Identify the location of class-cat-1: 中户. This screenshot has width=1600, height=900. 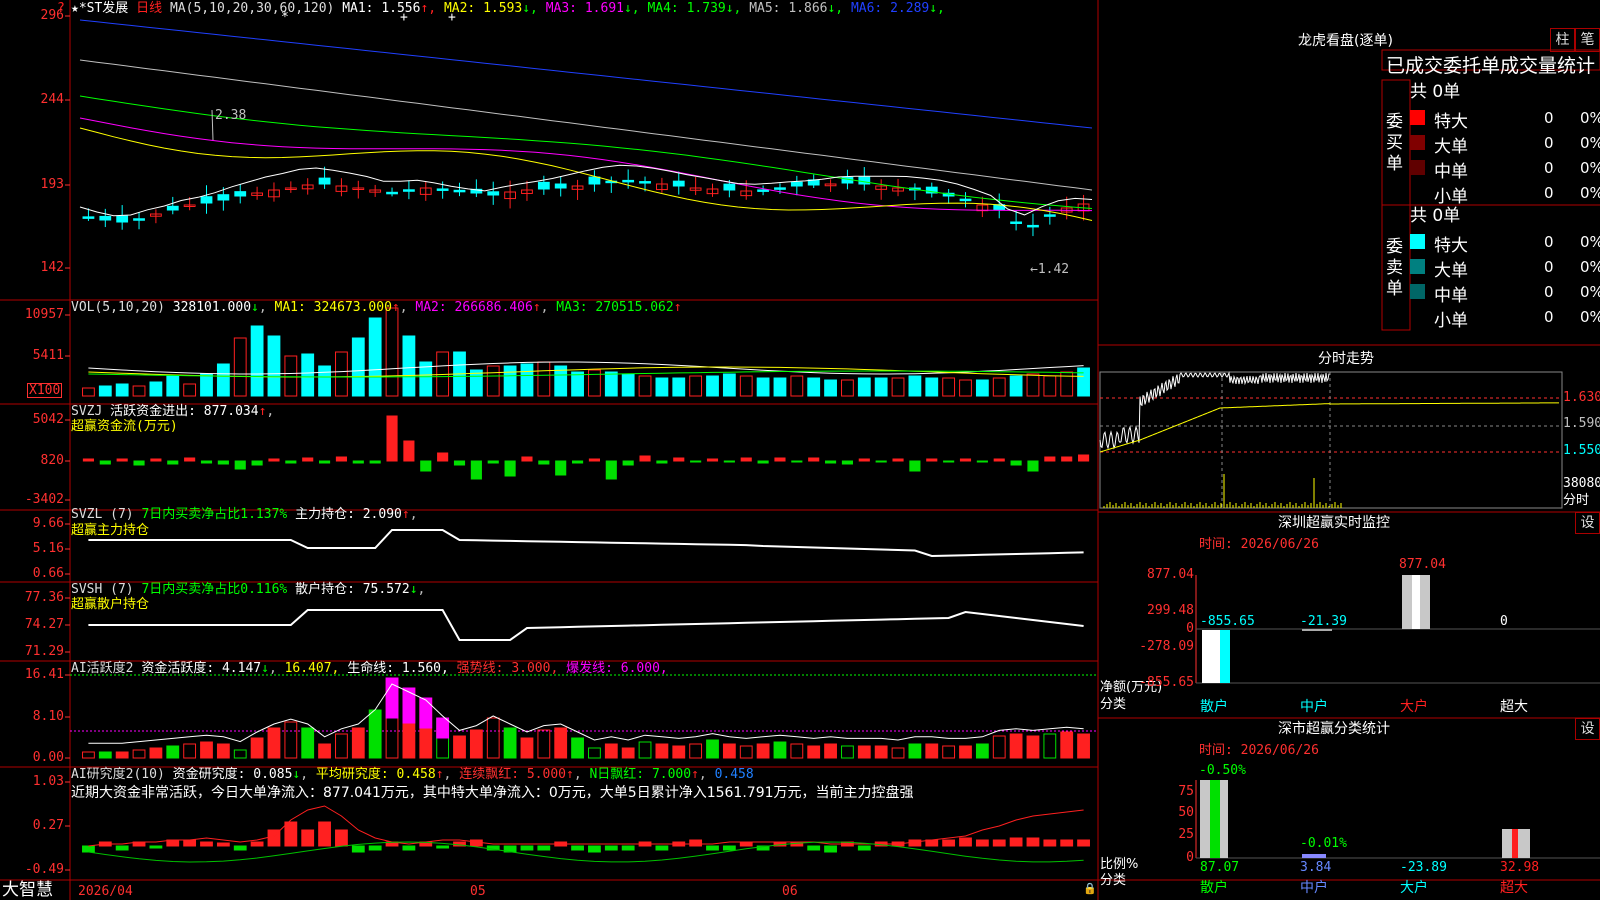
(1314, 888).